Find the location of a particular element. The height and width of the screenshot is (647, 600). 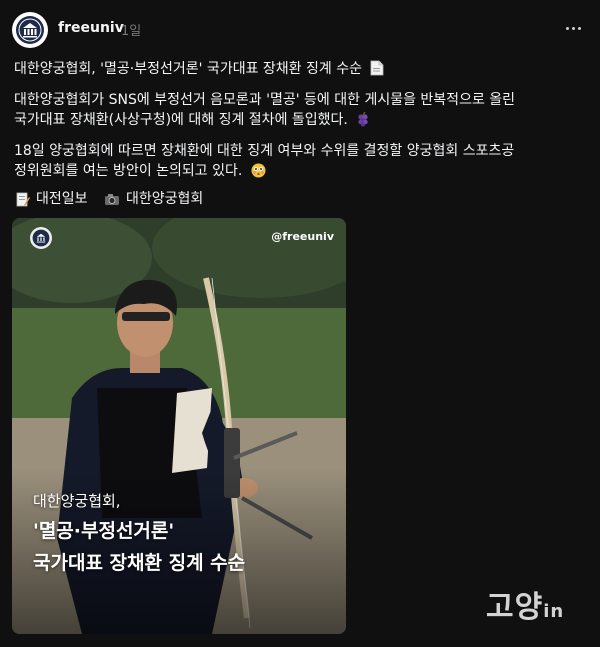

post-body-text: 국가대표 장채환(사상구청)에 대해 징계 절차에 돌입했다. is located at coordinates (181, 120).